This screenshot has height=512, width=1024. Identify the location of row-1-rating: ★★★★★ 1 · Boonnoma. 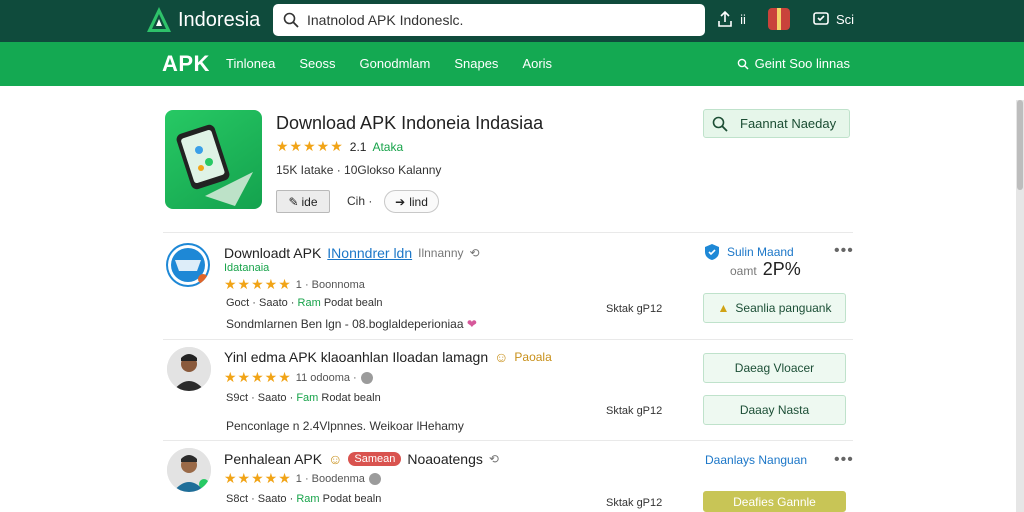
(294, 284).